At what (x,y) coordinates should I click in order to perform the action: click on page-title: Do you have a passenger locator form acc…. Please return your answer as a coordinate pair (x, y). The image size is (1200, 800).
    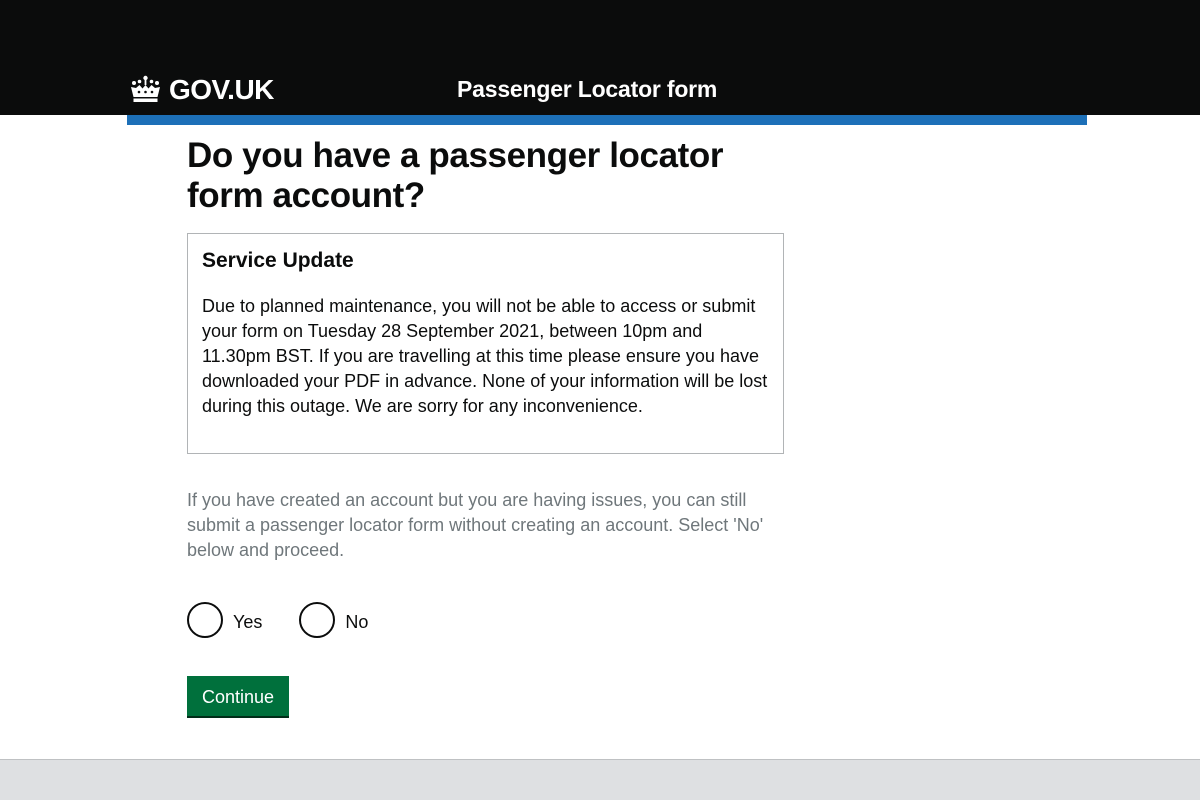
    Looking at the image, I should click on (455, 175).